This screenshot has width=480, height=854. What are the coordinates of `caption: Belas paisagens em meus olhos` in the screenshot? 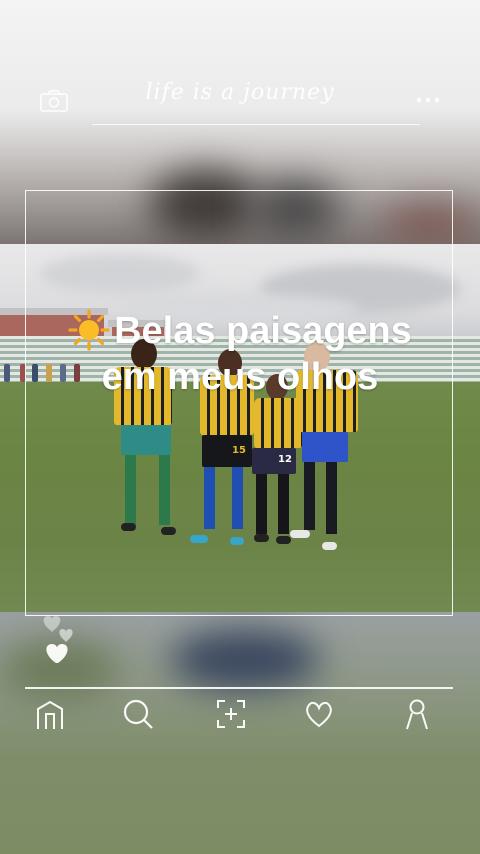 It's located at (240, 354).